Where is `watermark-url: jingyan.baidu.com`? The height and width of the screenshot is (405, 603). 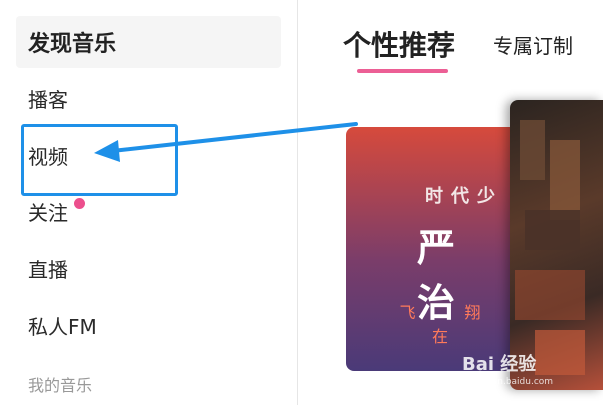 watermark-url: jingyan.baidu.com is located at coordinates (512, 382).